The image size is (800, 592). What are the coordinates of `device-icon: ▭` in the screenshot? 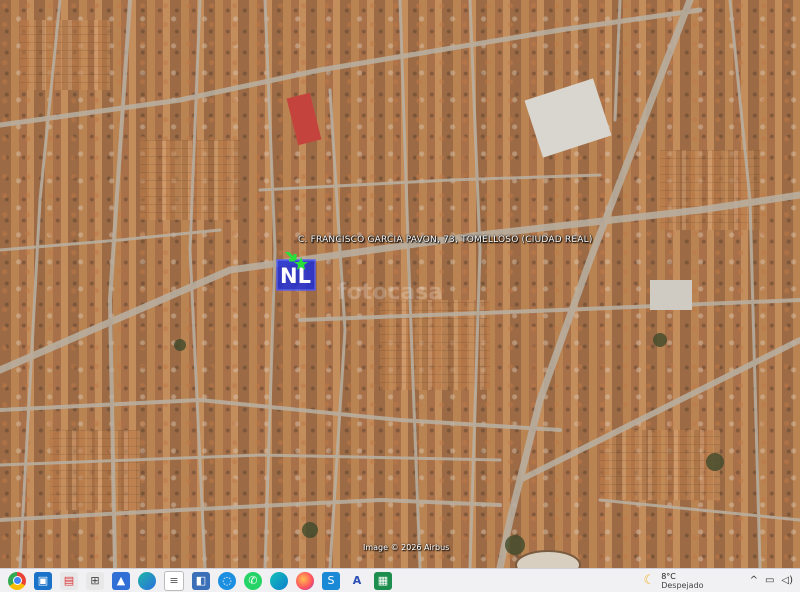 It's located at (769, 580).